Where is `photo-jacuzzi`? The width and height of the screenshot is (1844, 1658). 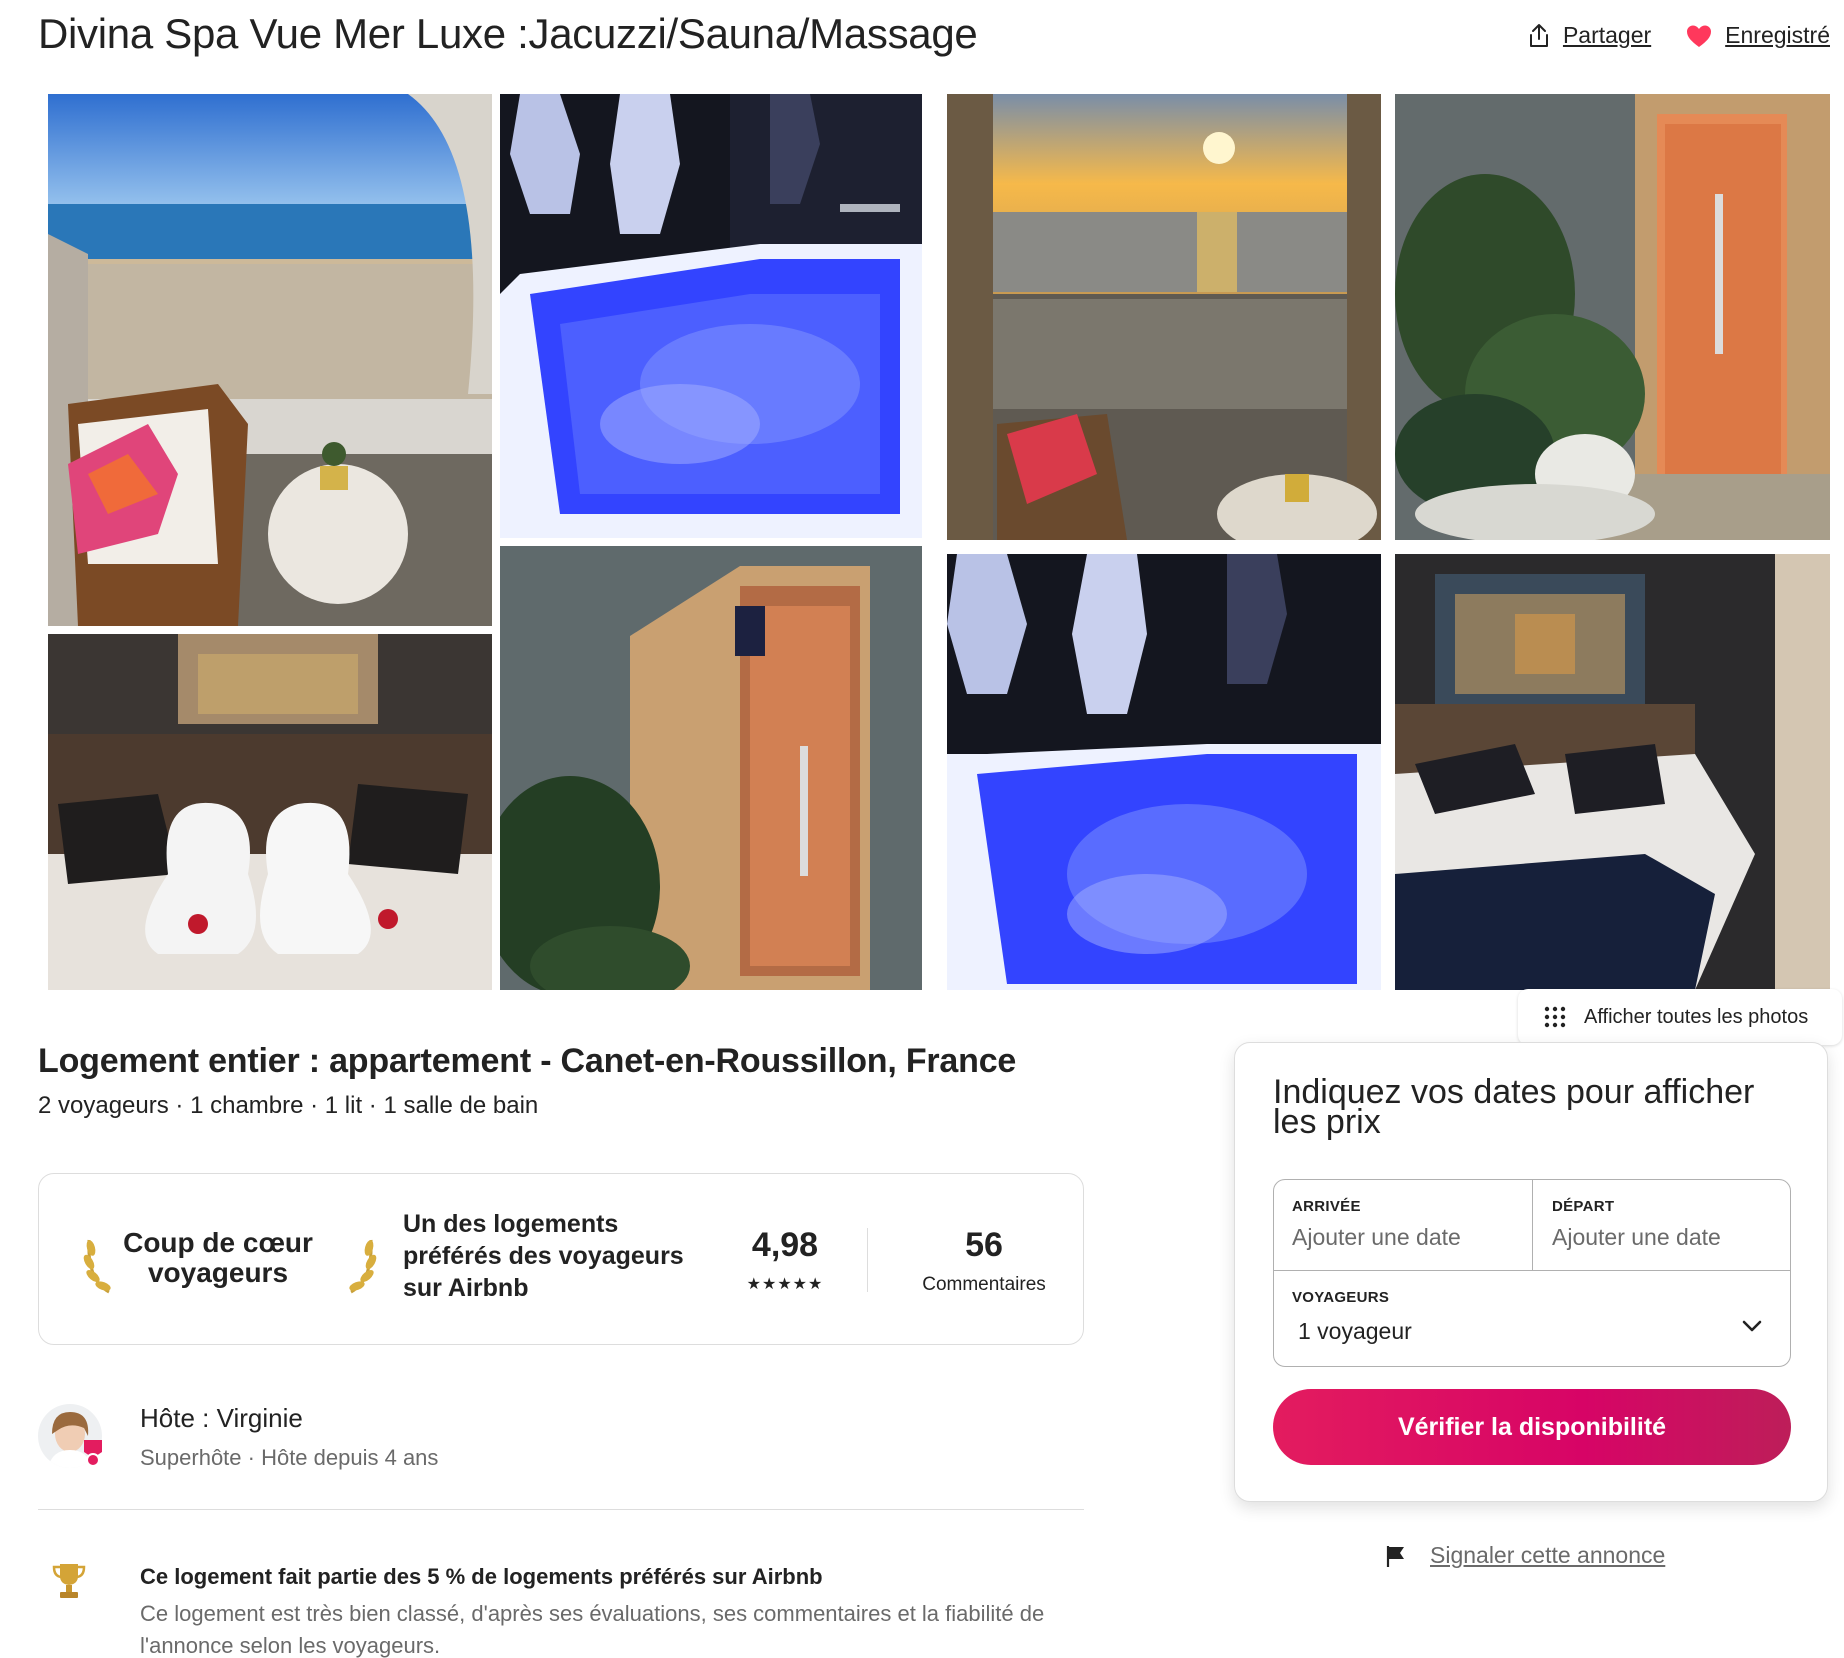 photo-jacuzzi is located at coordinates (711, 316).